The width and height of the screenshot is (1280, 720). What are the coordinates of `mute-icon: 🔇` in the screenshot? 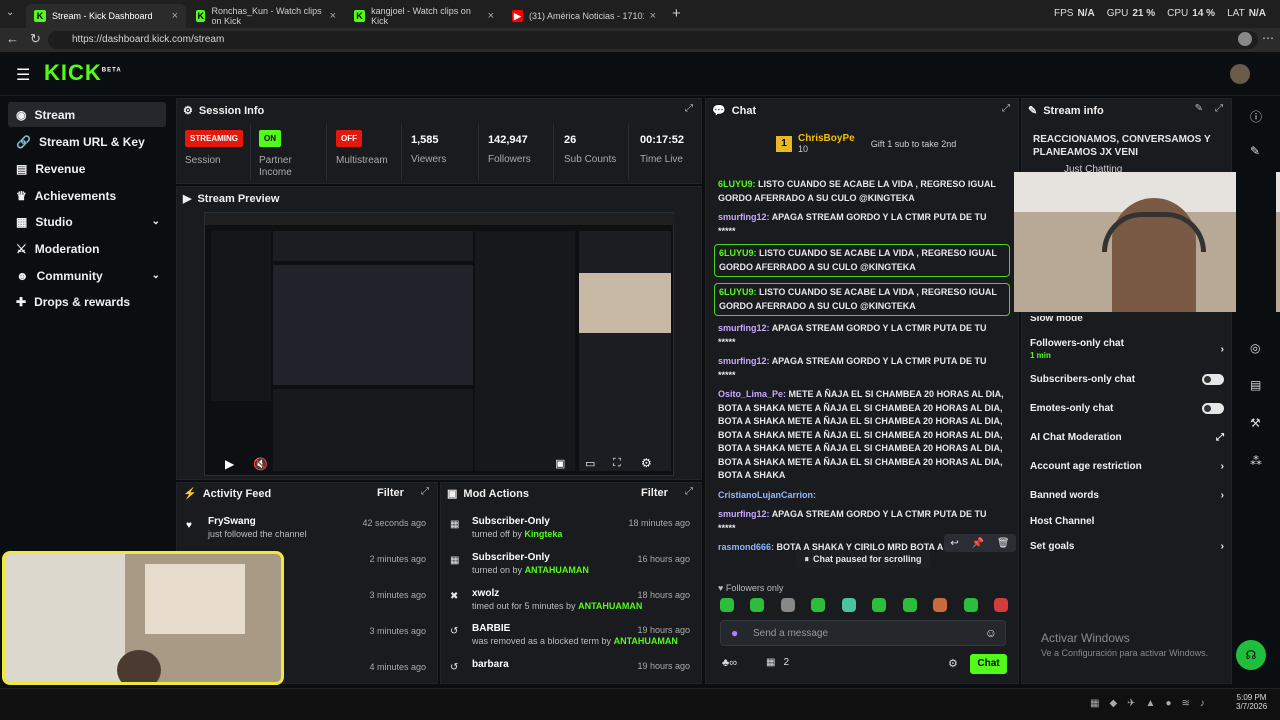 It's located at (260, 464).